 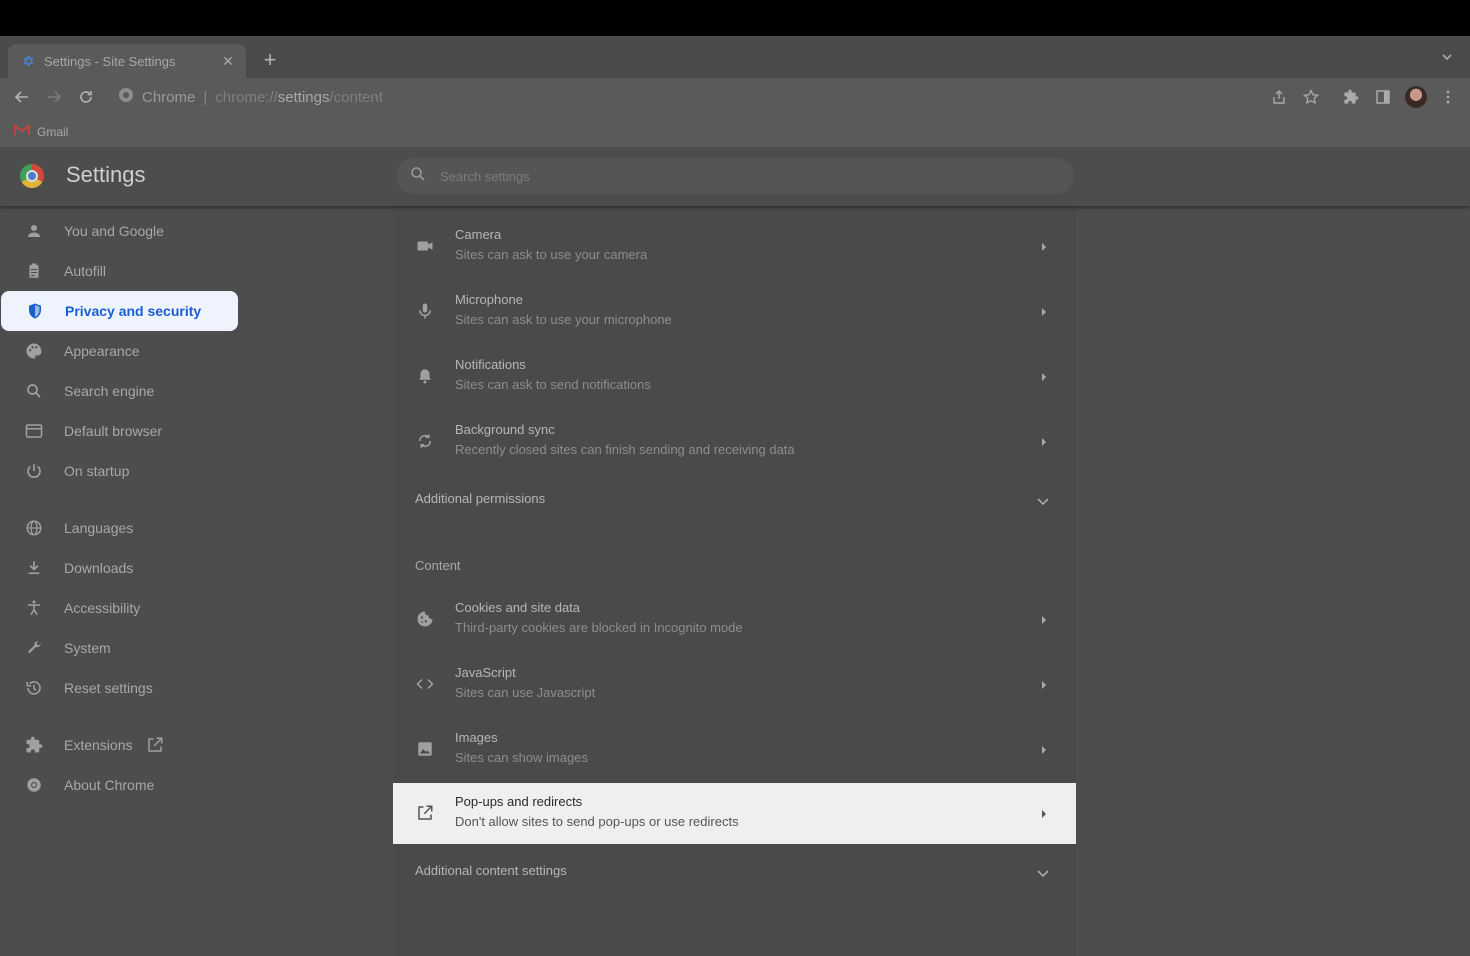 I want to click on sidebar-item-label: You and Google, so click(x=114, y=231).